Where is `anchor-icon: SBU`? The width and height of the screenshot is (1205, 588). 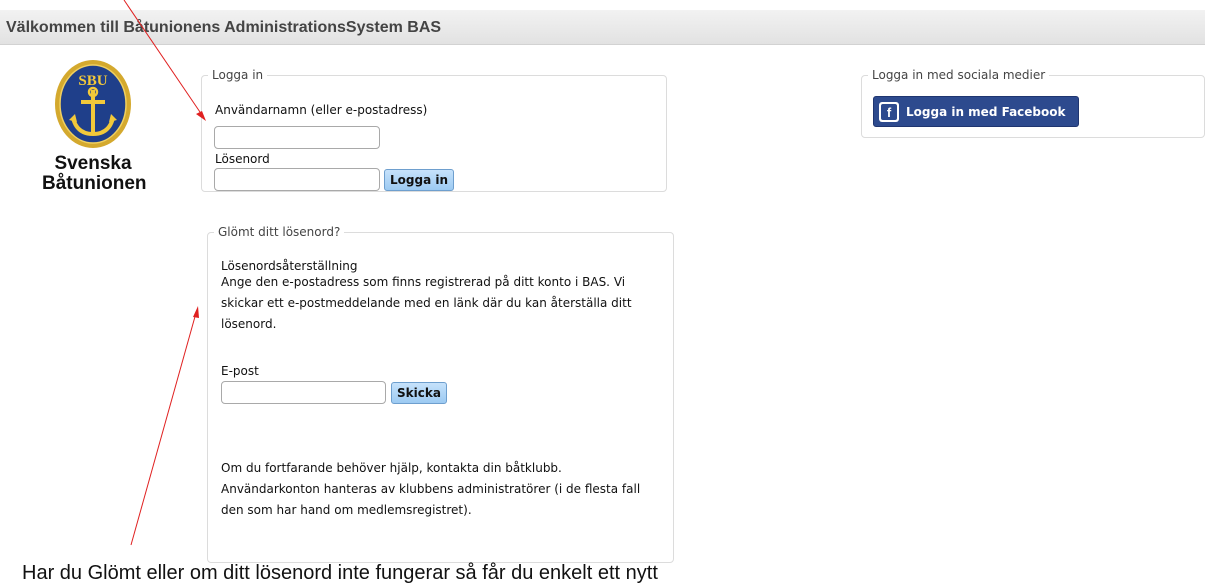 anchor-icon: SBU is located at coordinates (93, 104).